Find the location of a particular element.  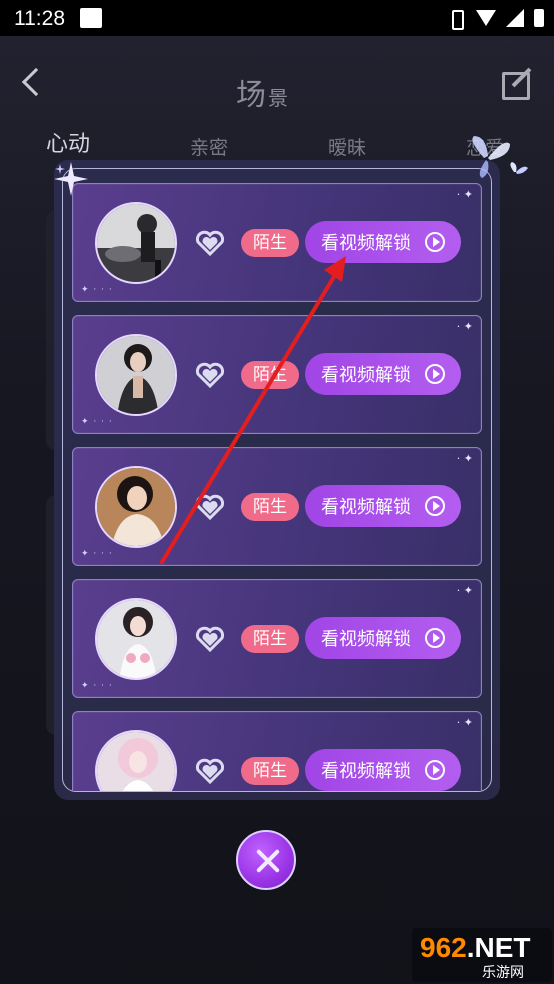

status-time: 11:28 is located at coordinates (39, 18).